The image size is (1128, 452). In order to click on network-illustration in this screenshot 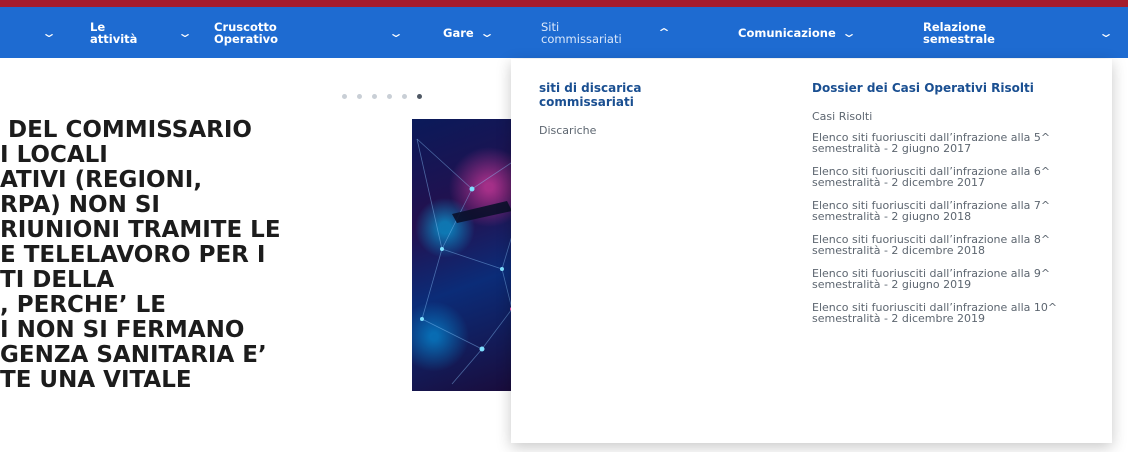, I will do `click(467, 261)`.